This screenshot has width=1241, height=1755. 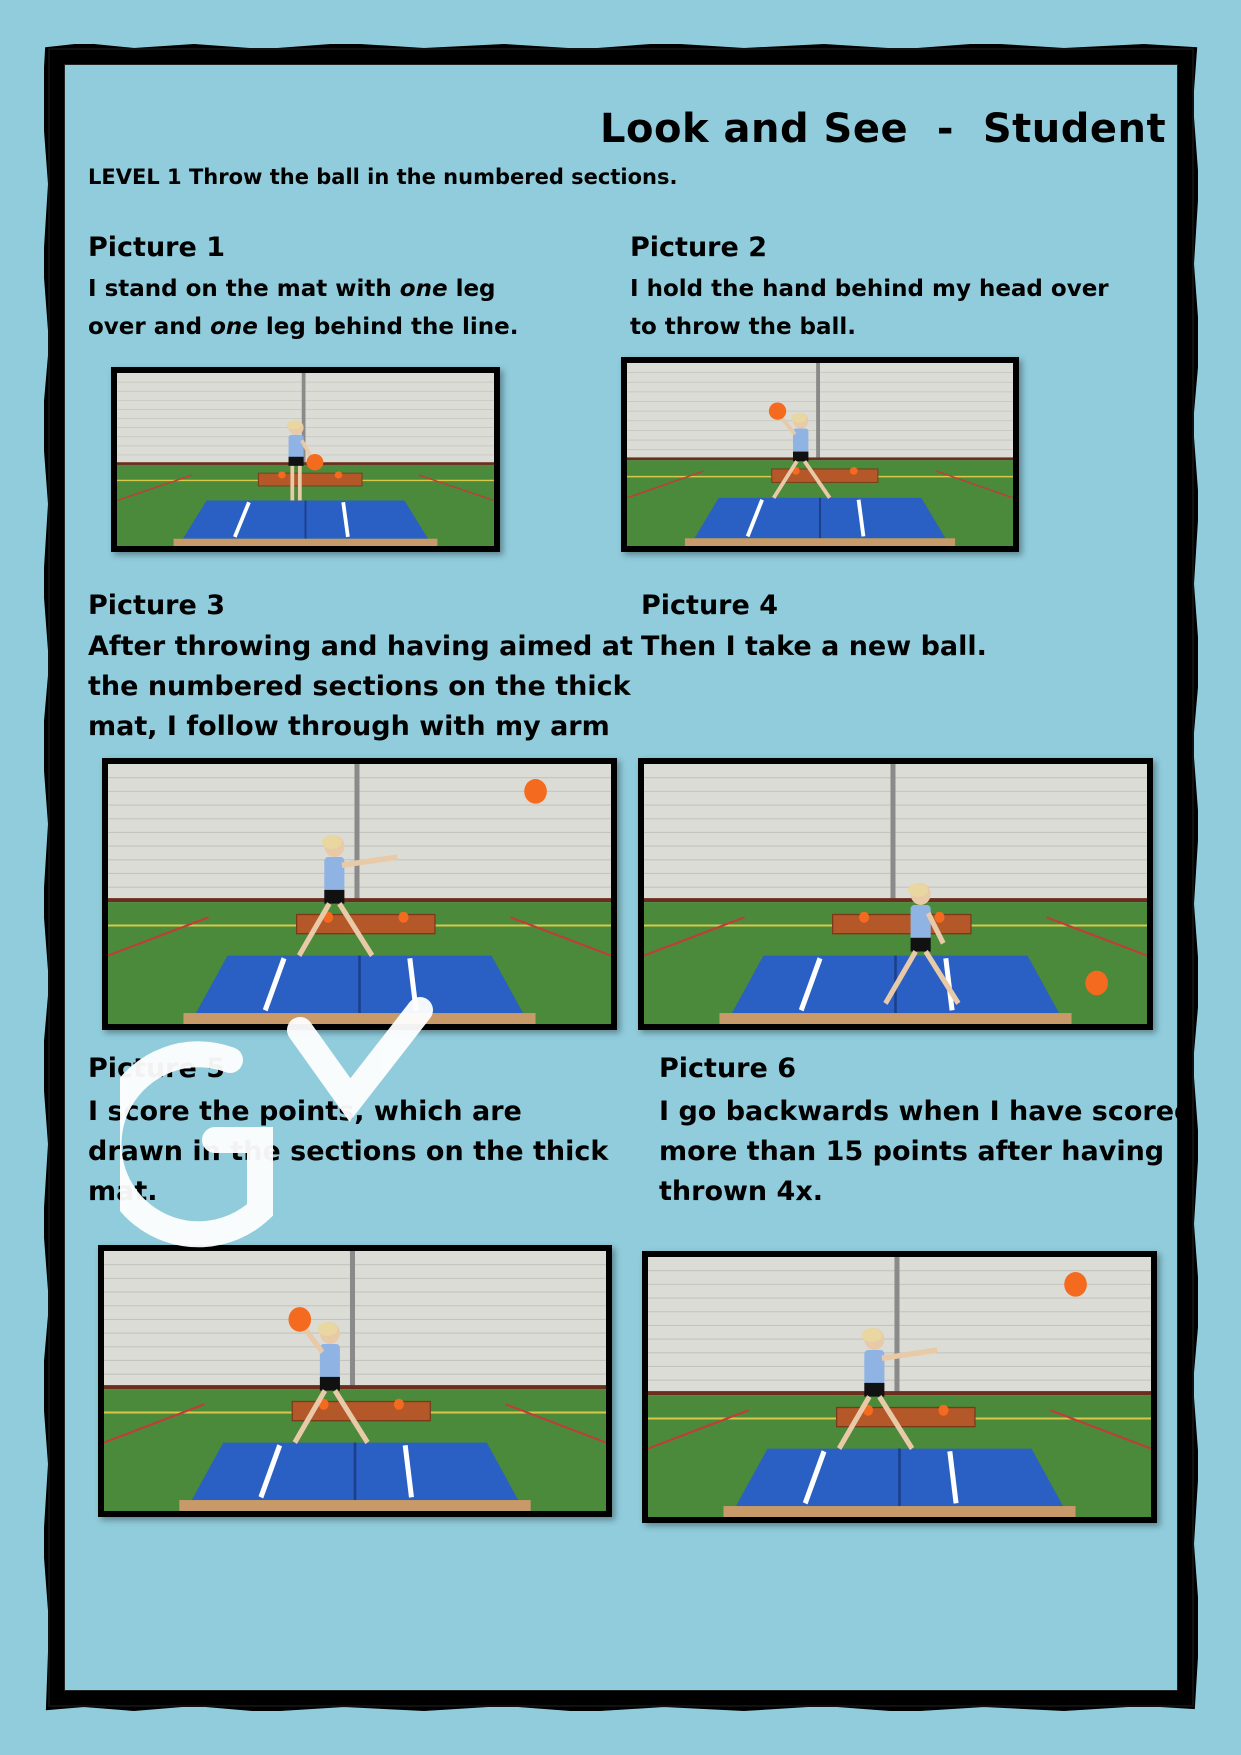 I want to click on picture-2-scene, so click(x=820, y=454).